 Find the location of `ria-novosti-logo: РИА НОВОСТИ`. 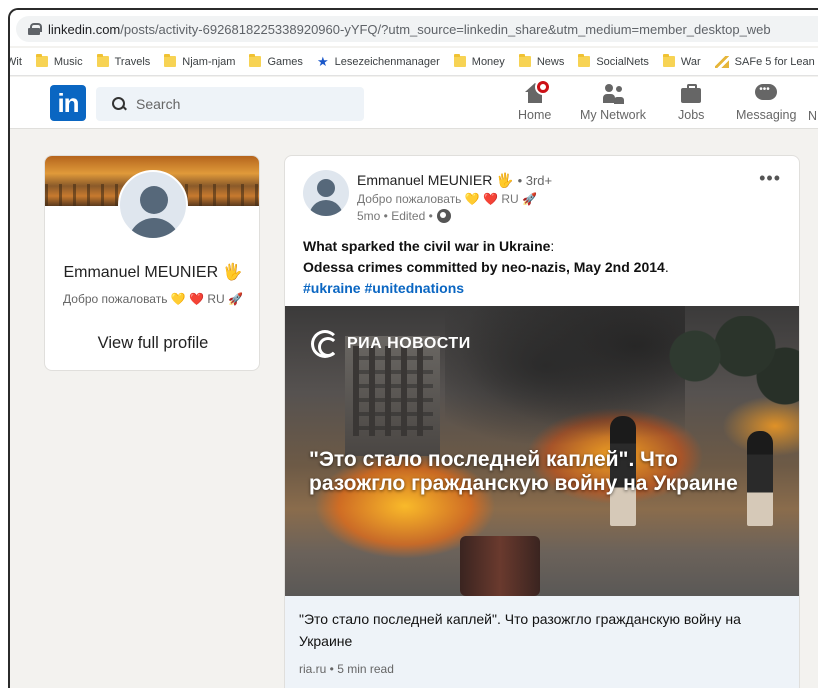

ria-novosti-logo: РИА НОВОСТИ is located at coordinates (391, 344).